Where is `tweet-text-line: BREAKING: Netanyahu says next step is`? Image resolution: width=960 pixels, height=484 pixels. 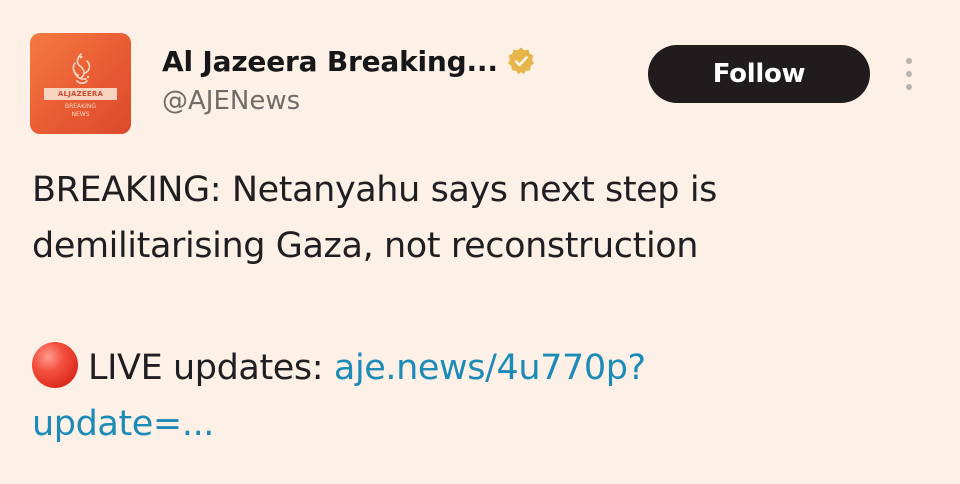
tweet-text-line: BREAKING: Netanyahu says next step is is located at coordinates (375, 190).